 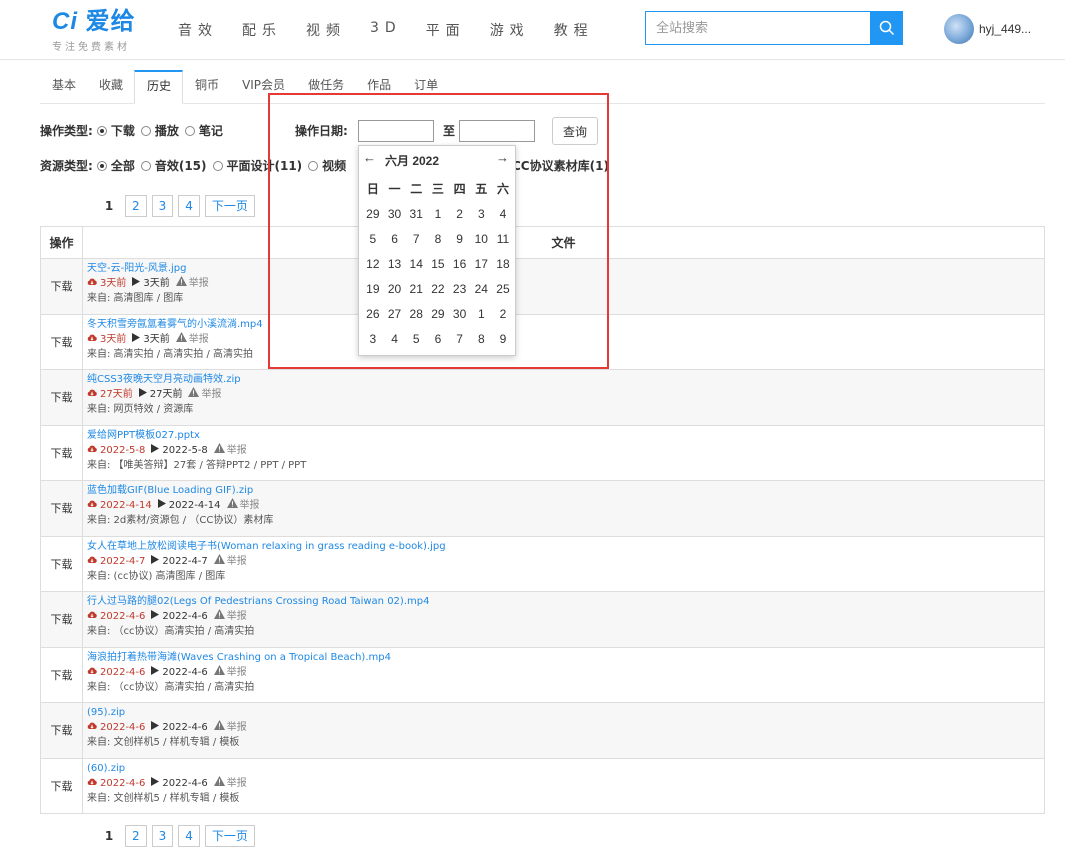 I want to click on calendar-day: 14, so click(x=416, y=264).